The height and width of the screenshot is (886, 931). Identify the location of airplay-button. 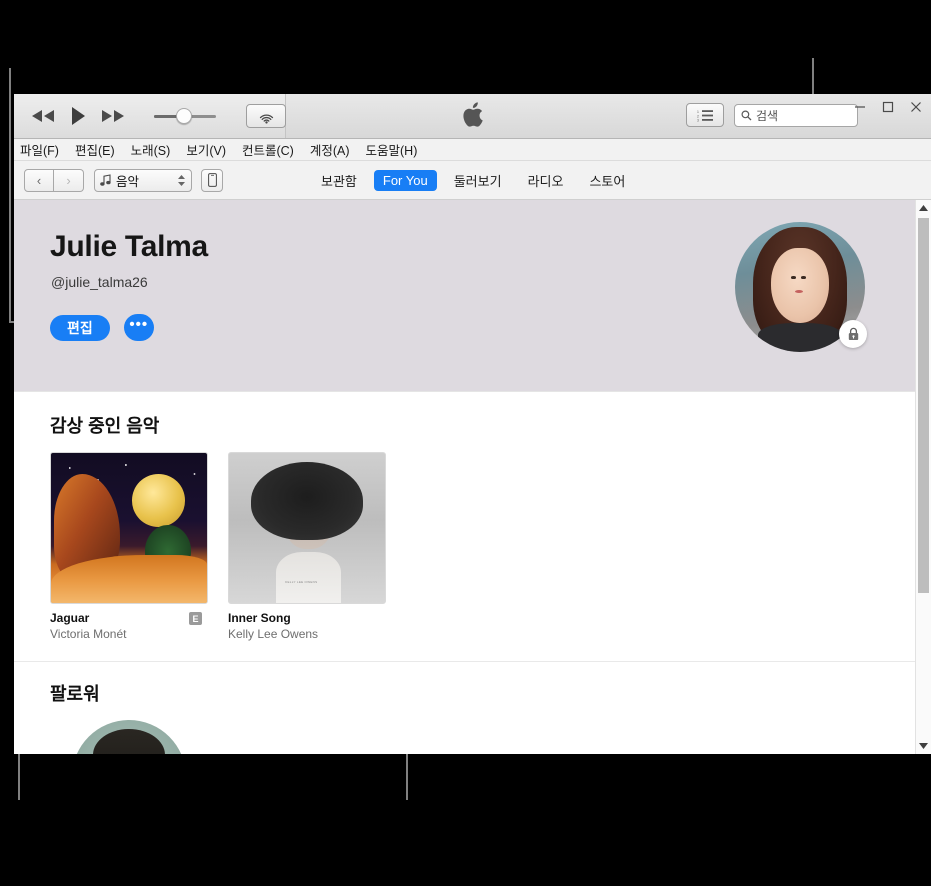
(266, 116).